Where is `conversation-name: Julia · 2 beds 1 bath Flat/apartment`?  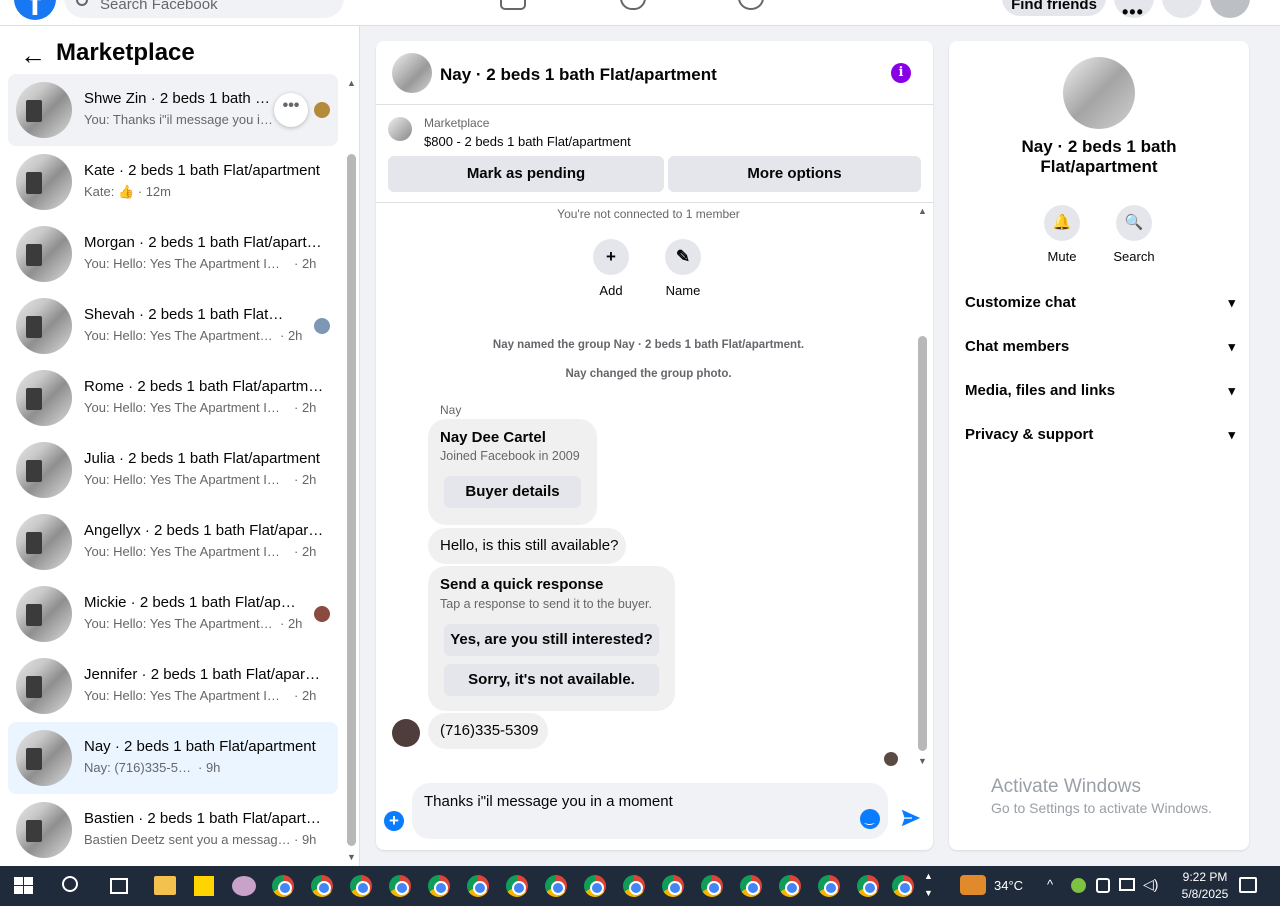
conversation-name: Julia · 2 beds 1 bath Flat/apartment is located at coordinates (202, 458).